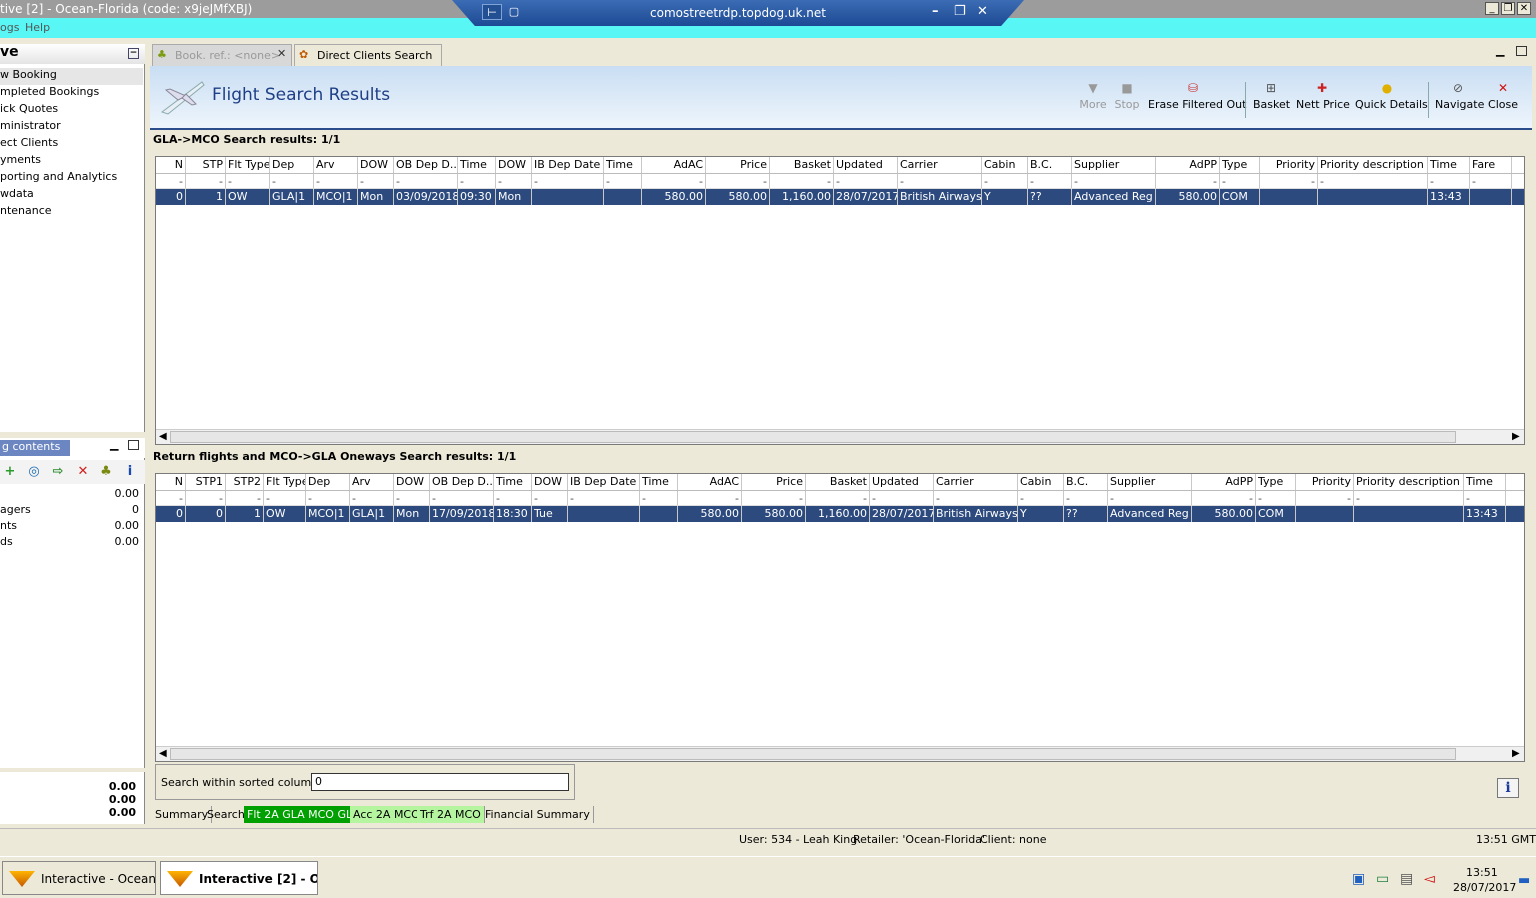 Image resolution: width=1536 pixels, height=898 pixels. Describe the element at coordinates (960, 11) in the screenshot. I see `rdp-restore-button: ❐` at that location.